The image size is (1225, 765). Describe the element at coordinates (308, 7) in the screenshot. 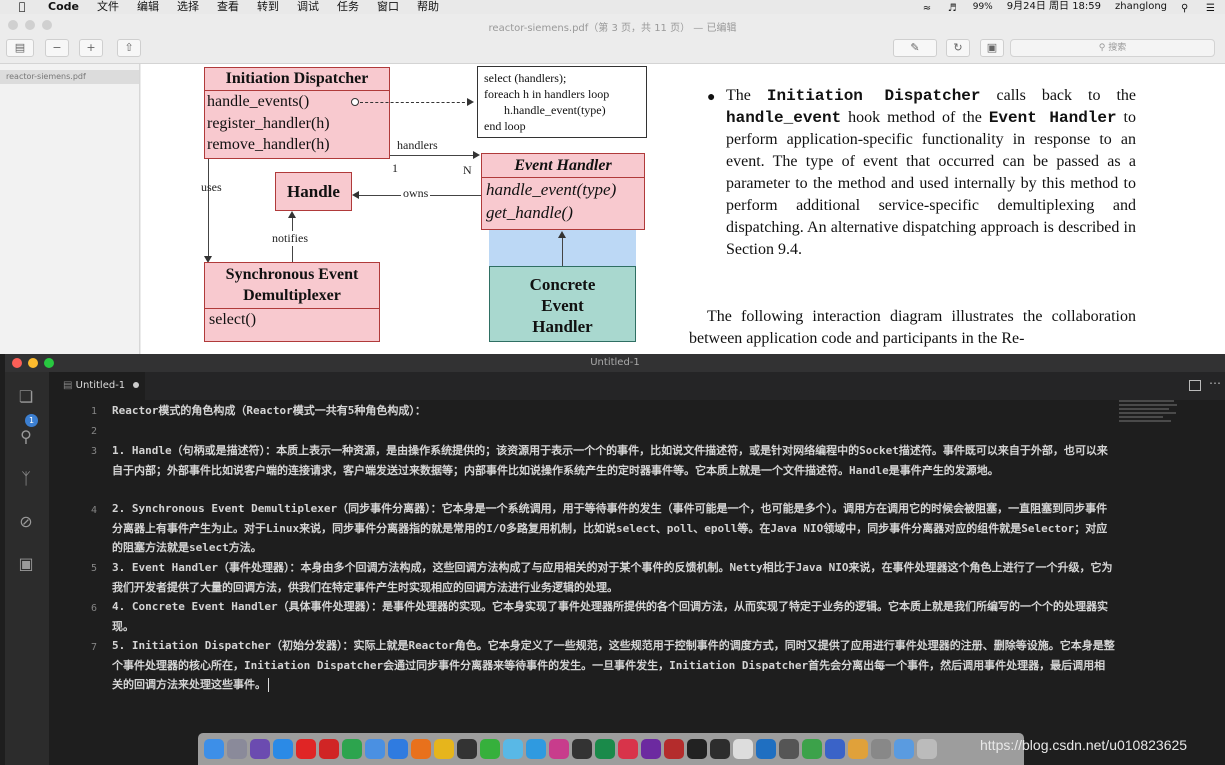

I see `menu-debug: 调试` at that location.